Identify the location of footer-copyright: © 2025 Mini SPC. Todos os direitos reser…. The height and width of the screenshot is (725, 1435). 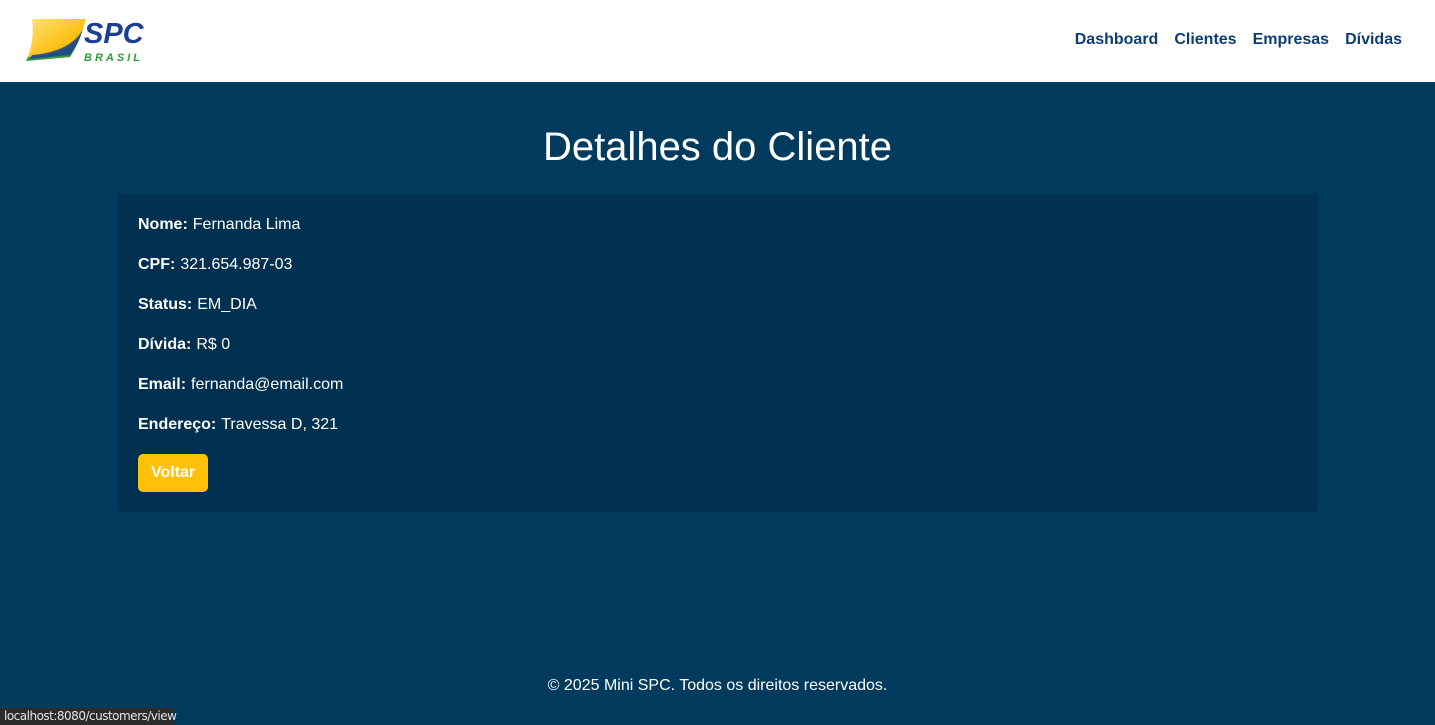
(717, 685).